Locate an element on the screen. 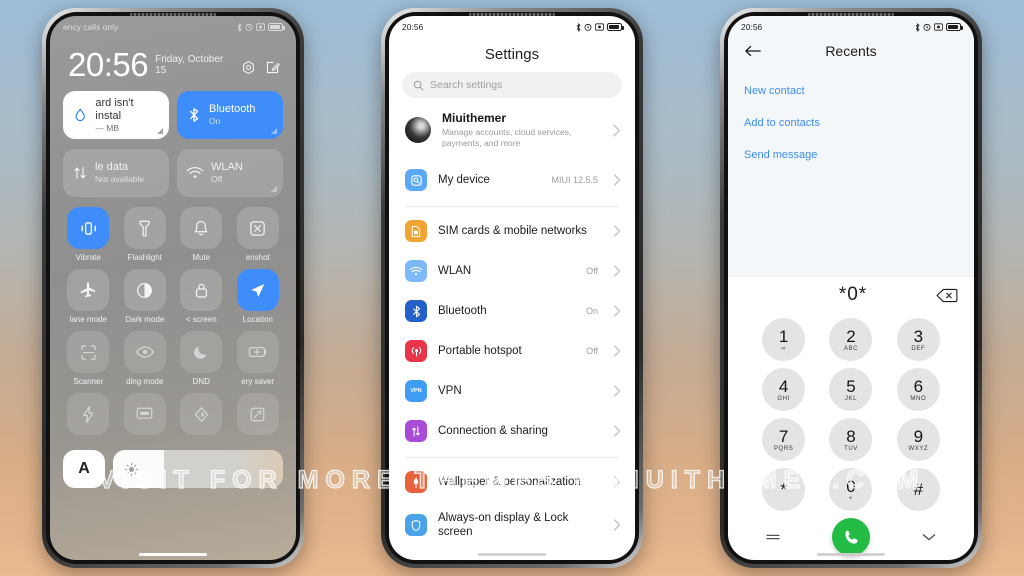  backspace-icon is located at coordinates (947, 295).